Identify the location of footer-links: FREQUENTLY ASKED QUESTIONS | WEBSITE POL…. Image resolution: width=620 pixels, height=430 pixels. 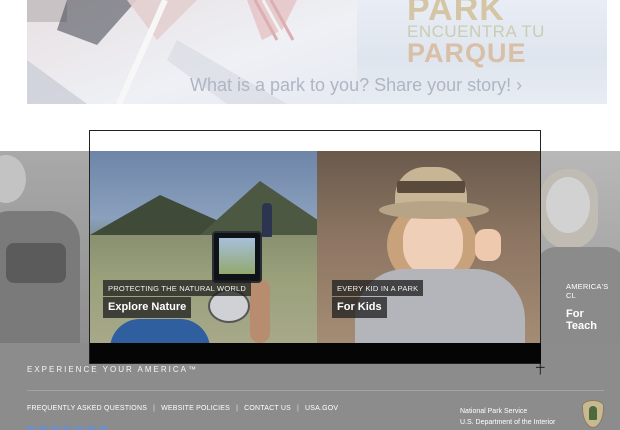
(182, 408).